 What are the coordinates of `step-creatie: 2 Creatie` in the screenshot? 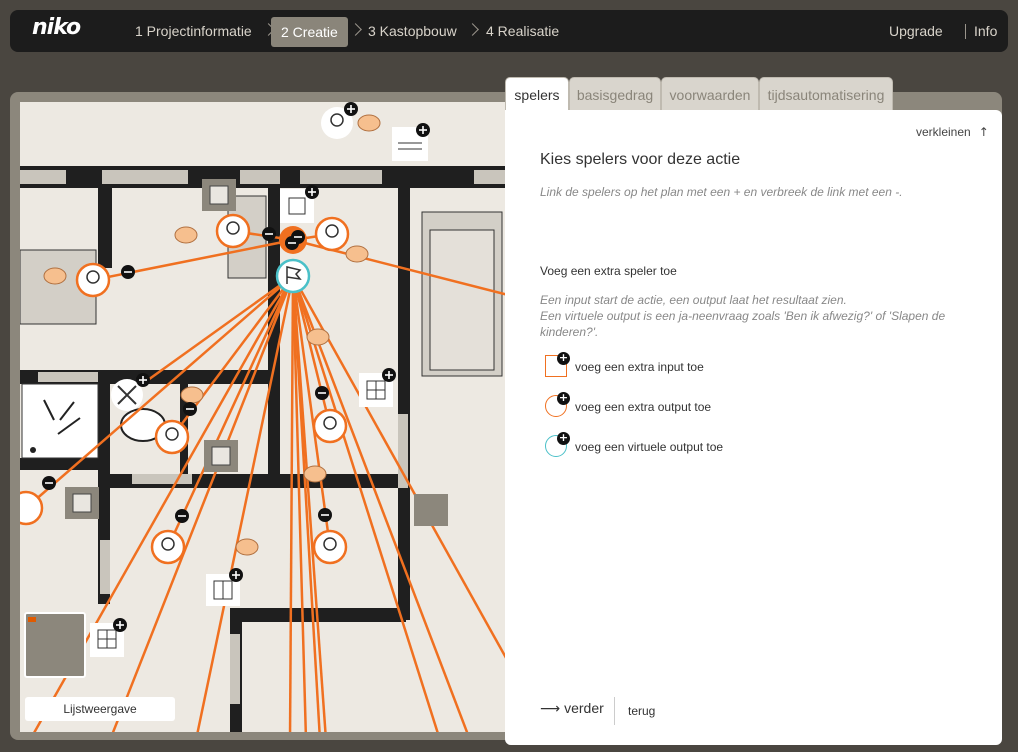 It's located at (309, 32).